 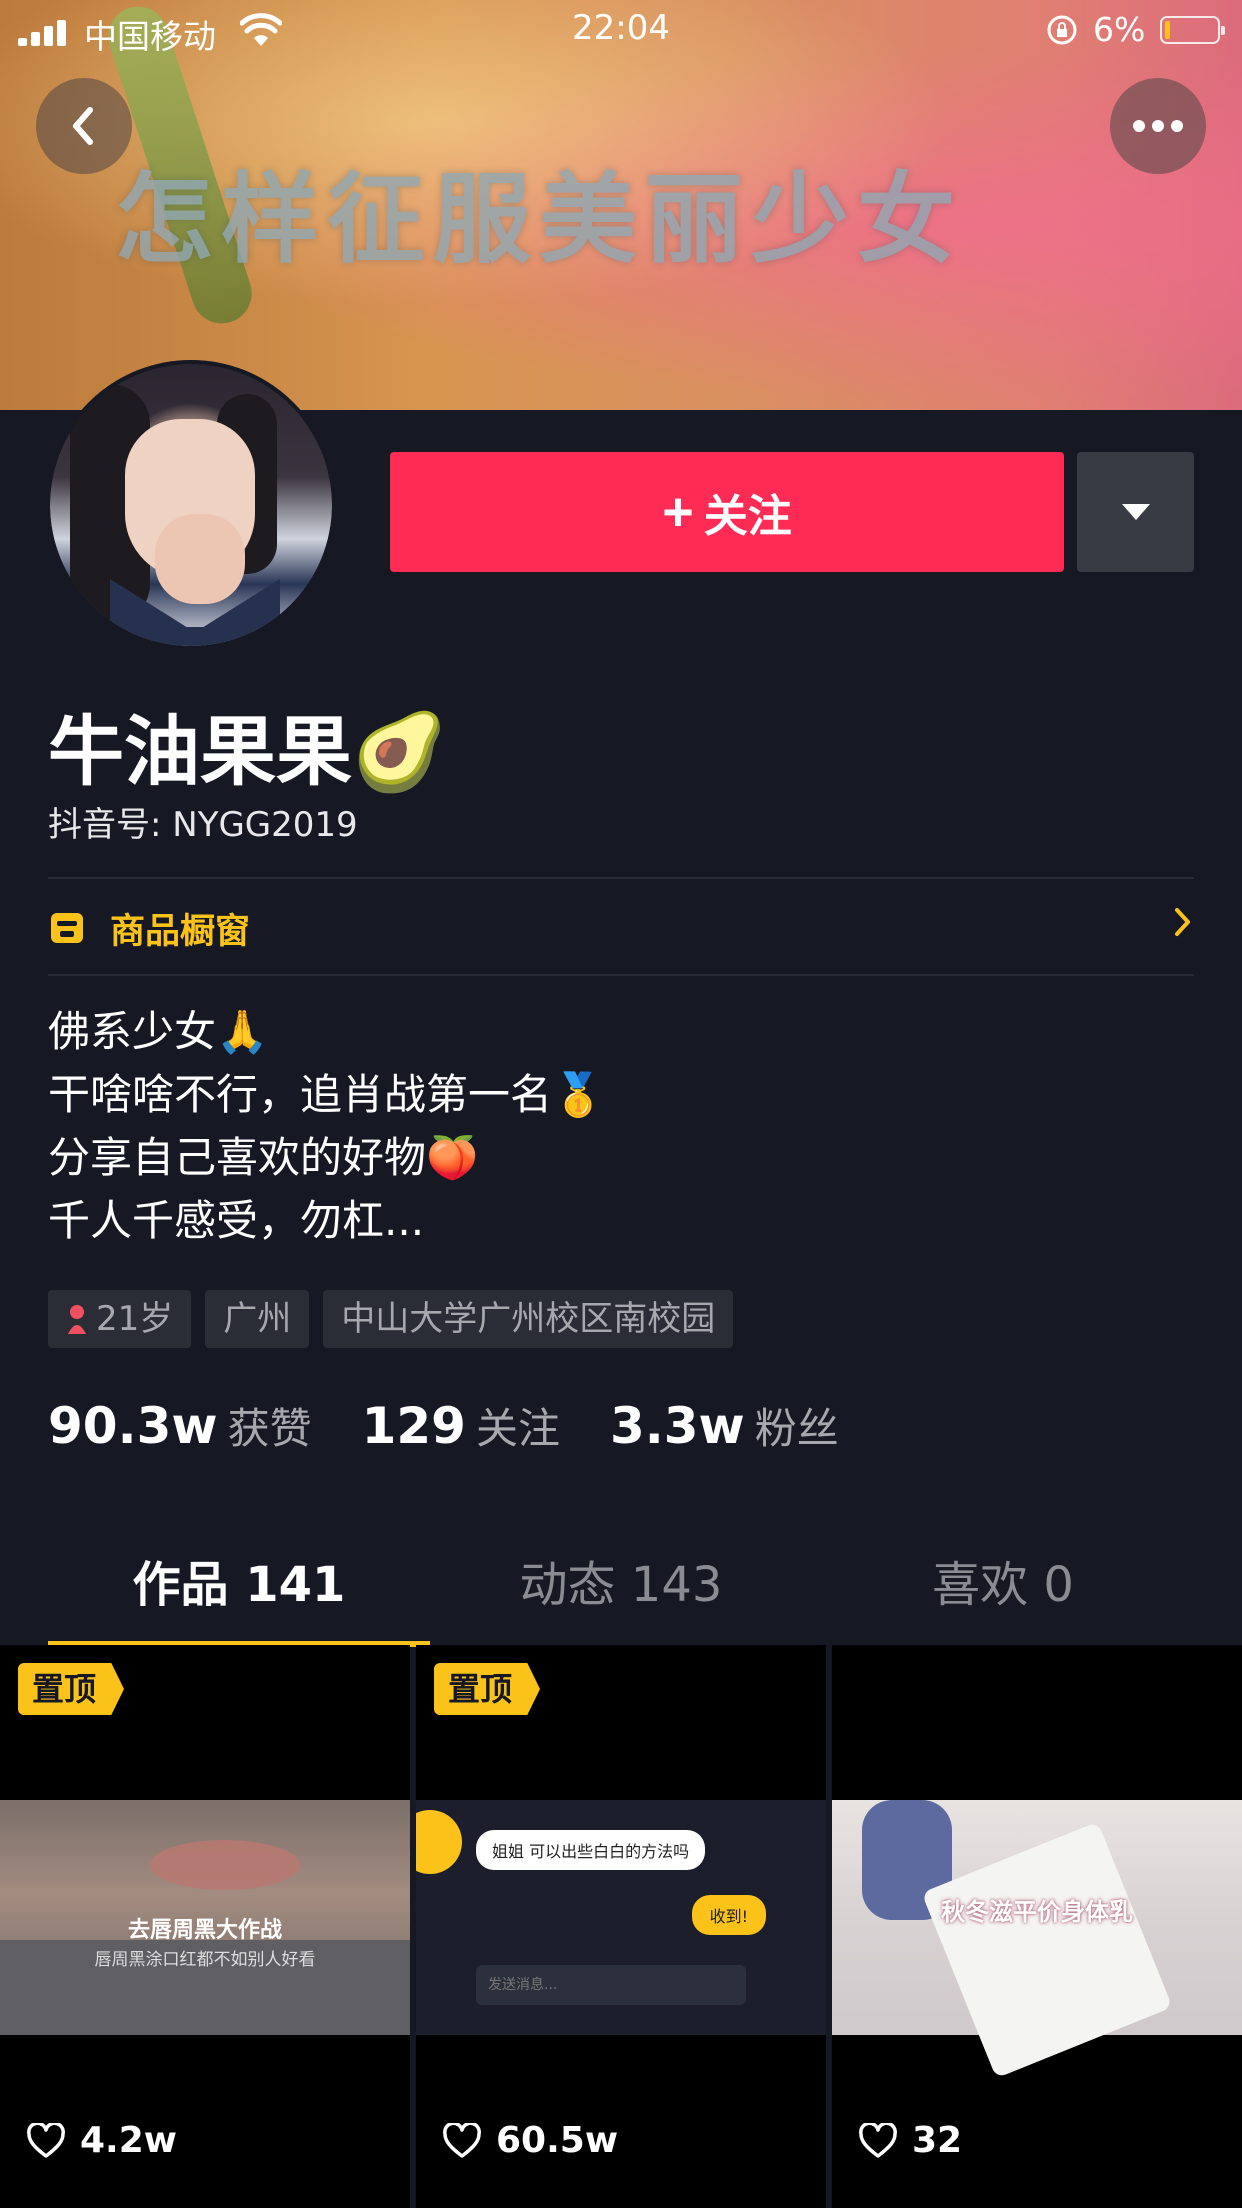 I want to click on nickname: 牛油果果🥑, so click(x=247, y=751).